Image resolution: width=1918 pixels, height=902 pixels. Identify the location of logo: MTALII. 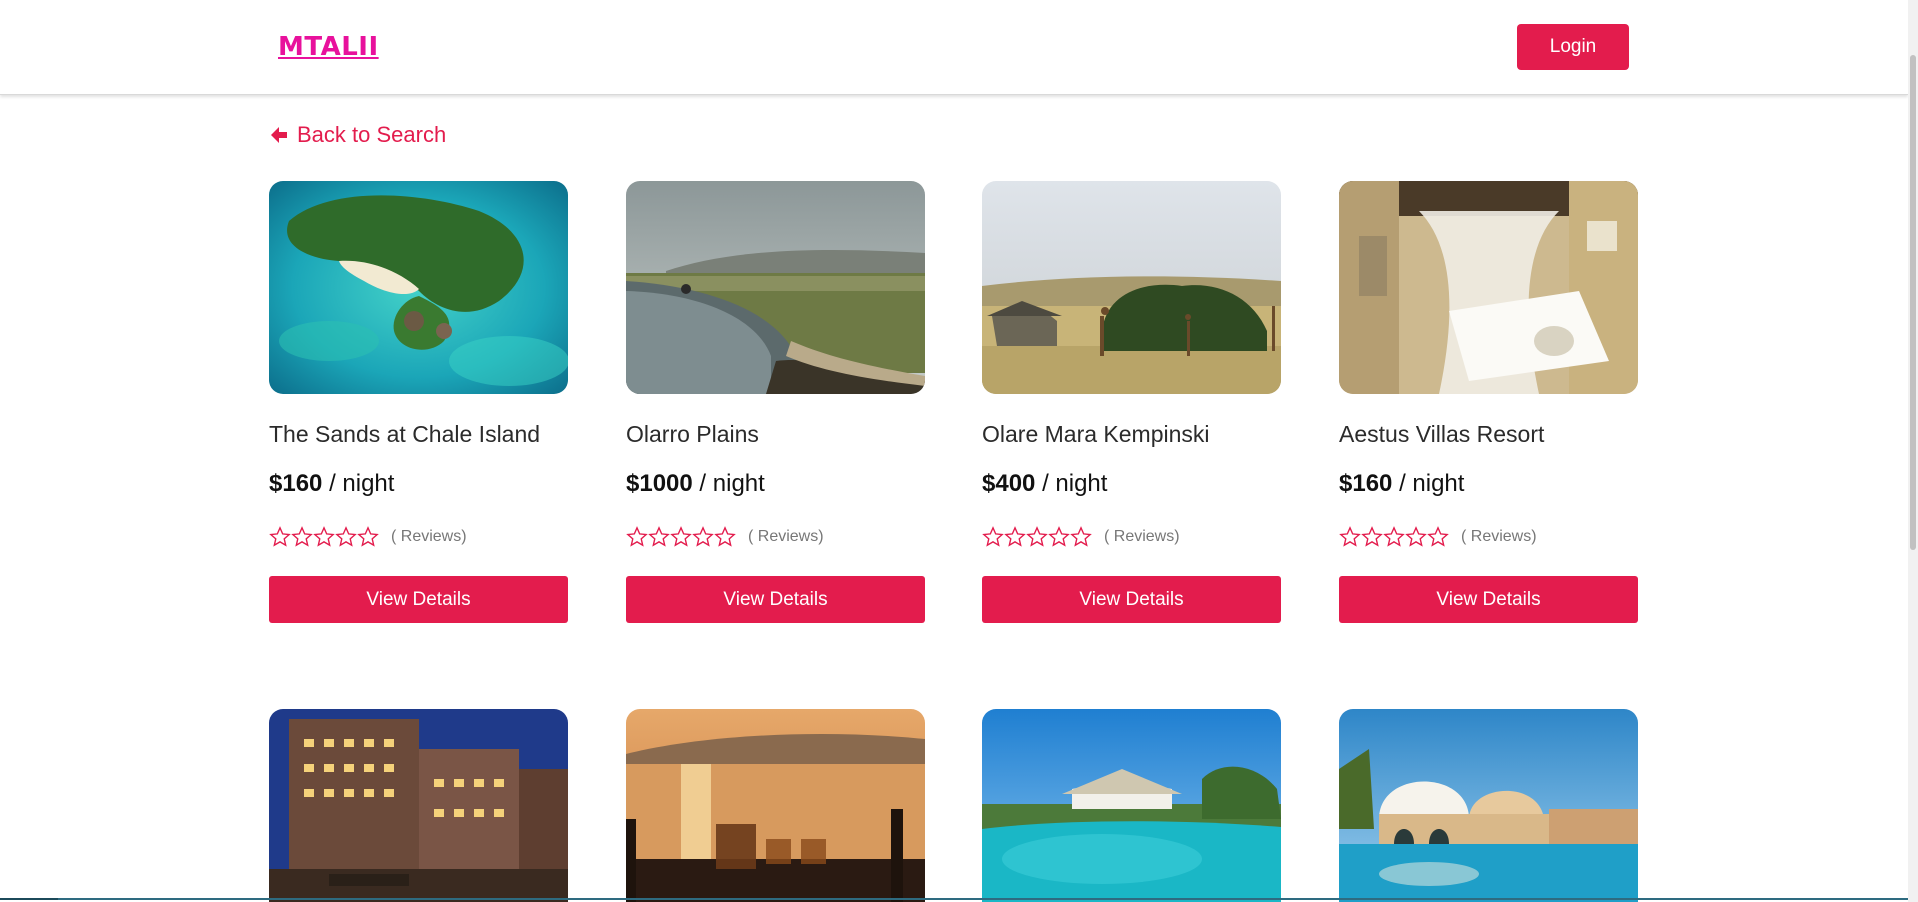
(328, 47).